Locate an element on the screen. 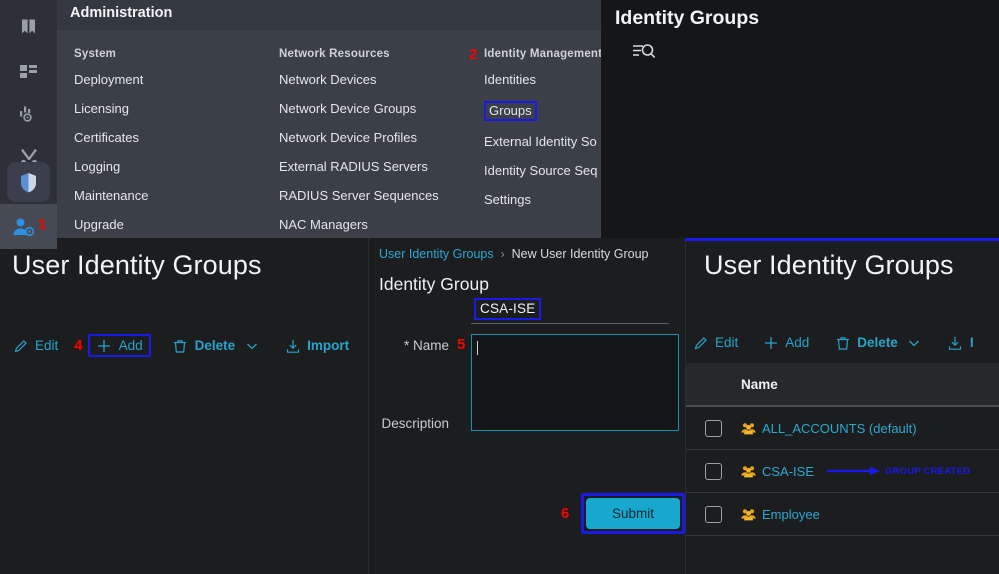 The width and height of the screenshot is (999, 574). import-label: Import is located at coordinates (328, 345).